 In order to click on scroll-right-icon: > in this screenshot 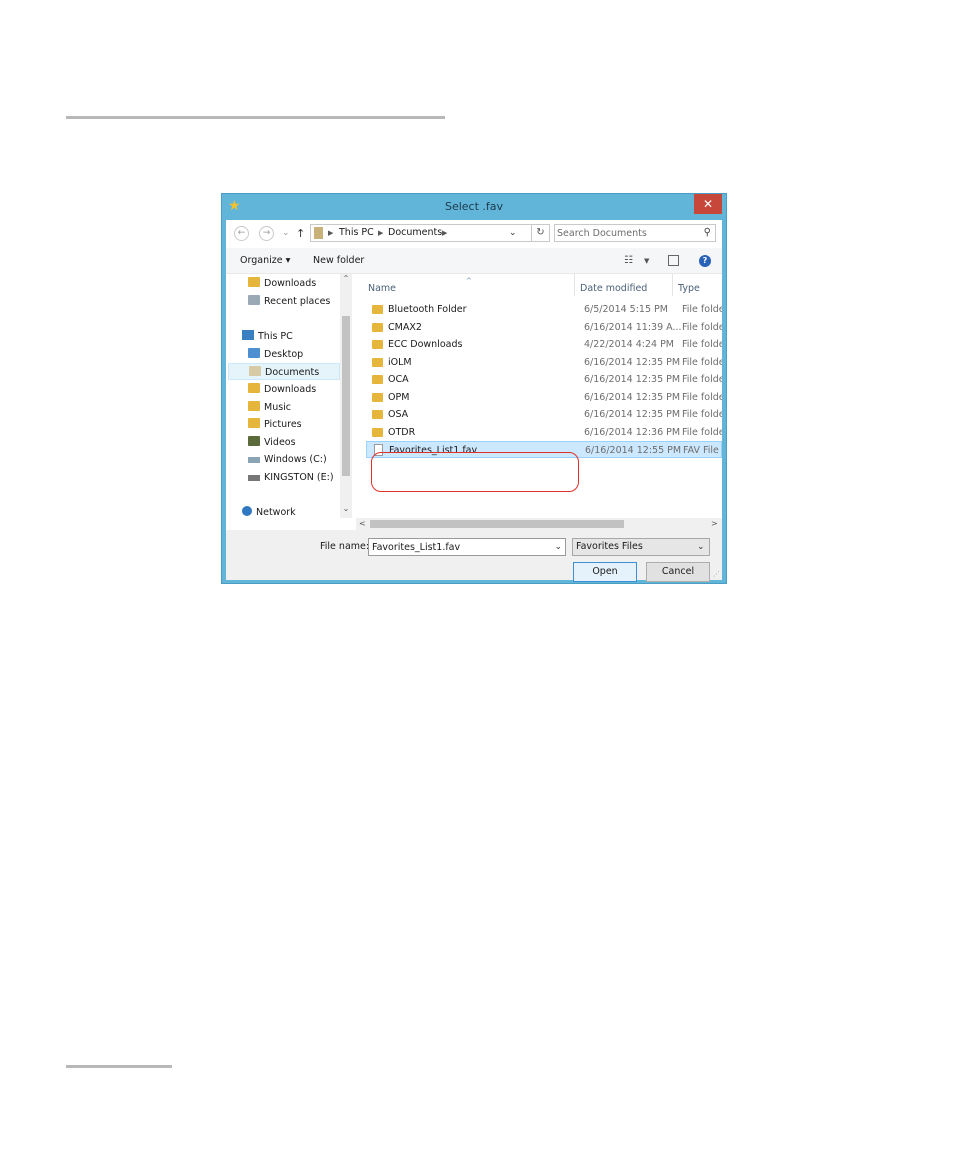, I will do `click(714, 524)`.